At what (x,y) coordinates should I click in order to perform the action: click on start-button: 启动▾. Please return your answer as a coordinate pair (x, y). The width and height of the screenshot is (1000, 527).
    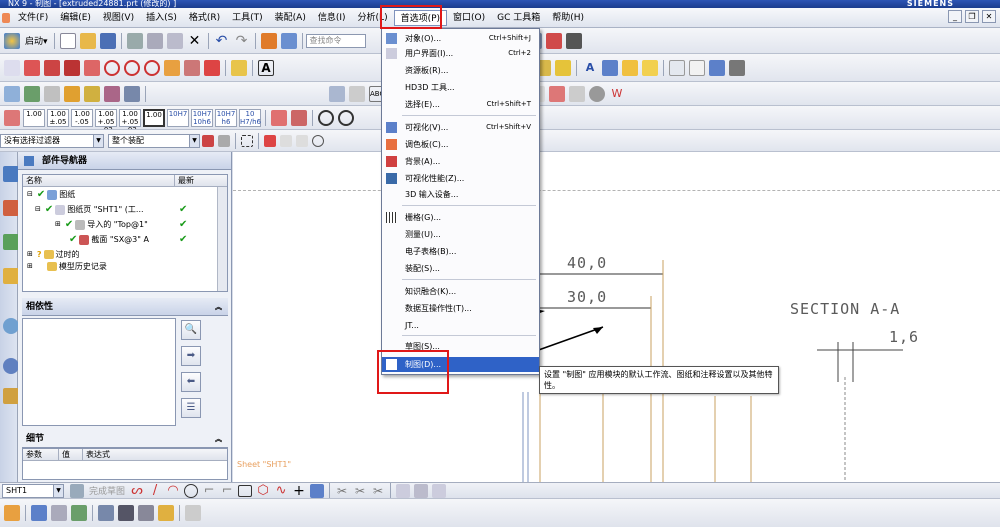
    Looking at the image, I should click on (36, 40).